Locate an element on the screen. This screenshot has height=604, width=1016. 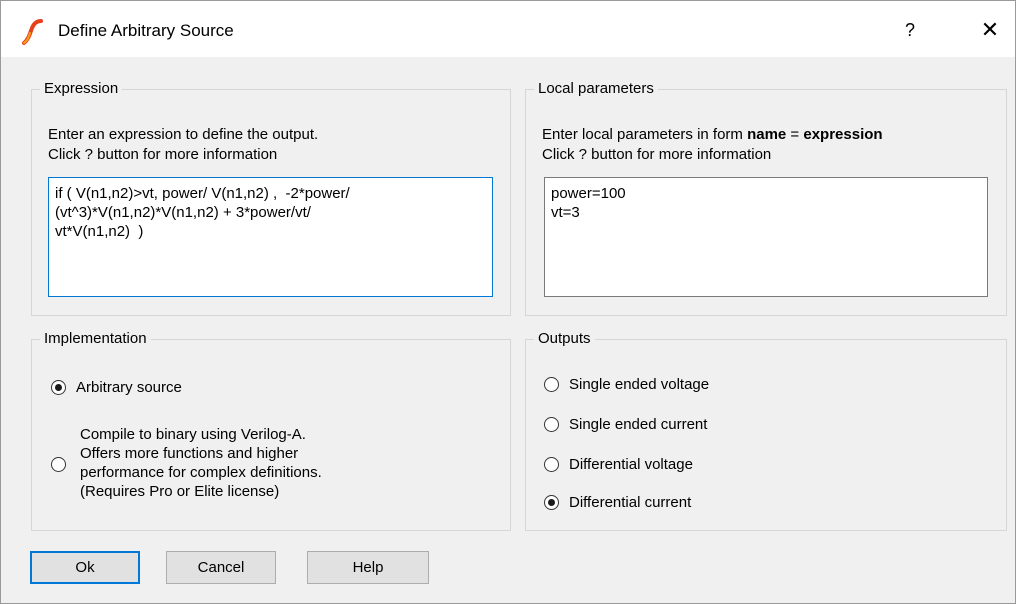
close-icon: ✕ is located at coordinates (990, 30).